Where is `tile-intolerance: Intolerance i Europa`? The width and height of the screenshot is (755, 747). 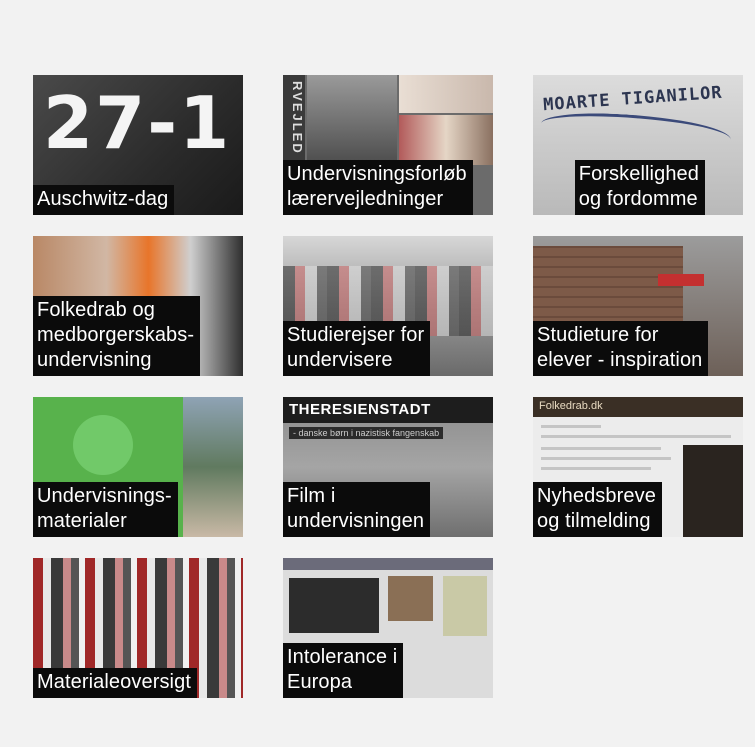 tile-intolerance: Intolerance i Europa is located at coordinates (388, 628).